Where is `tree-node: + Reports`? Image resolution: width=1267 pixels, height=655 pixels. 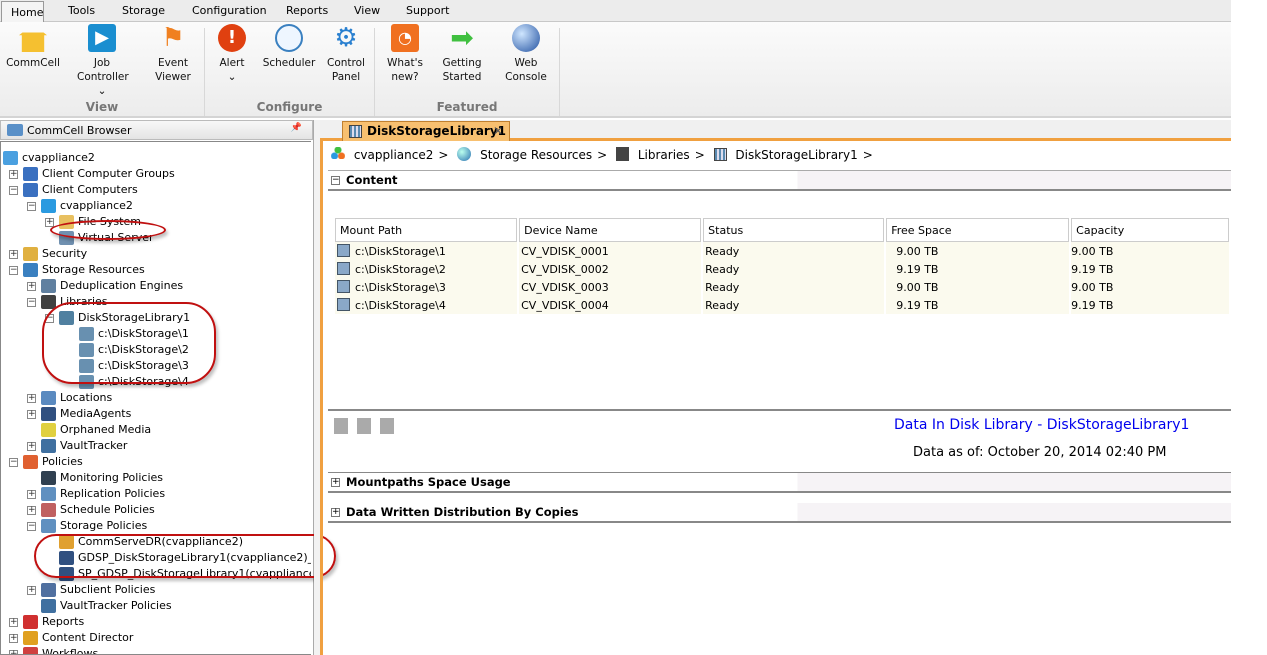 tree-node: + Reports is located at coordinates (156, 622).